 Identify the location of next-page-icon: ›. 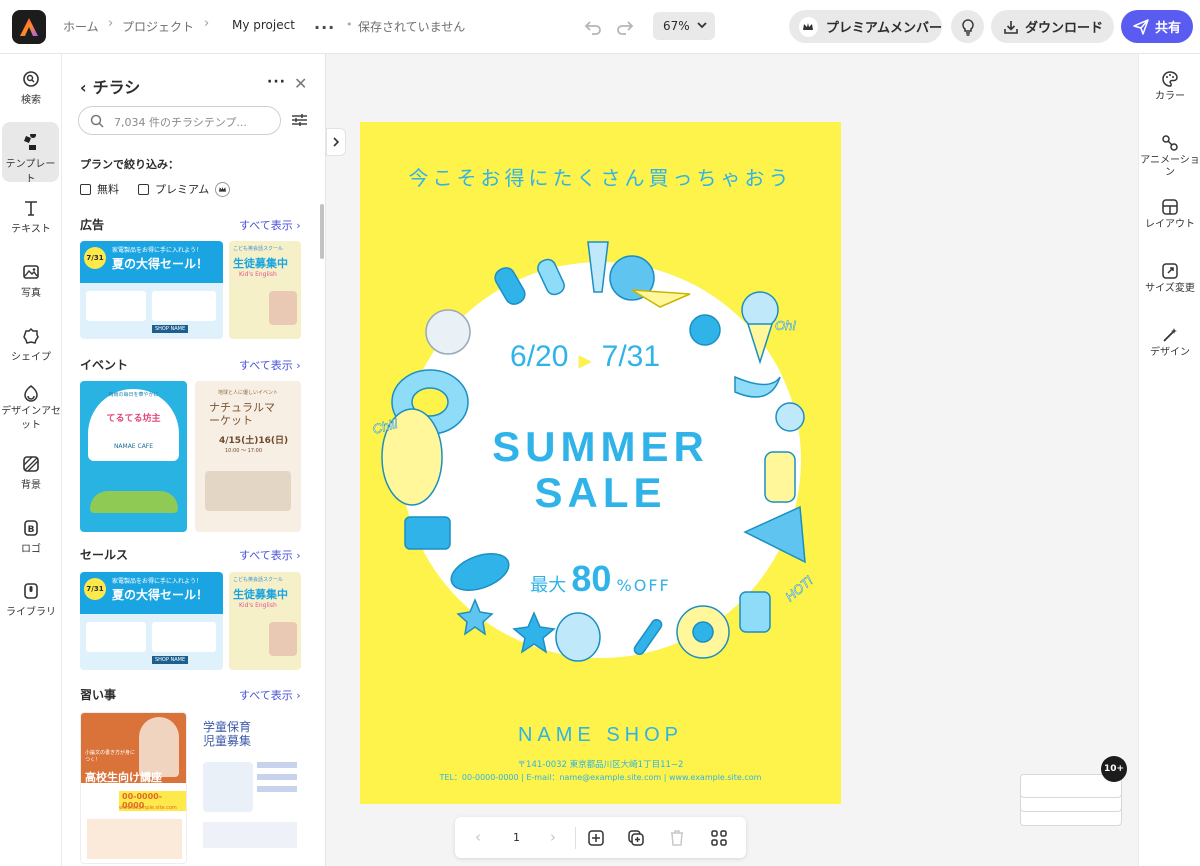
(553, 837).